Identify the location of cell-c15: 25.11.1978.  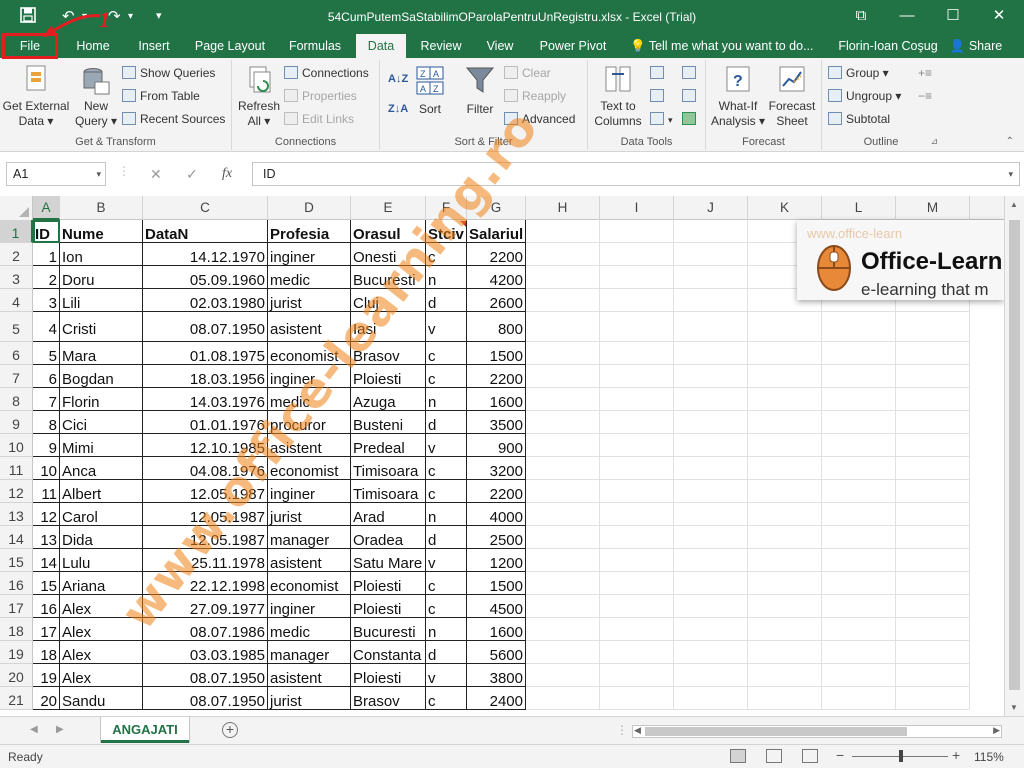
(205, 560).